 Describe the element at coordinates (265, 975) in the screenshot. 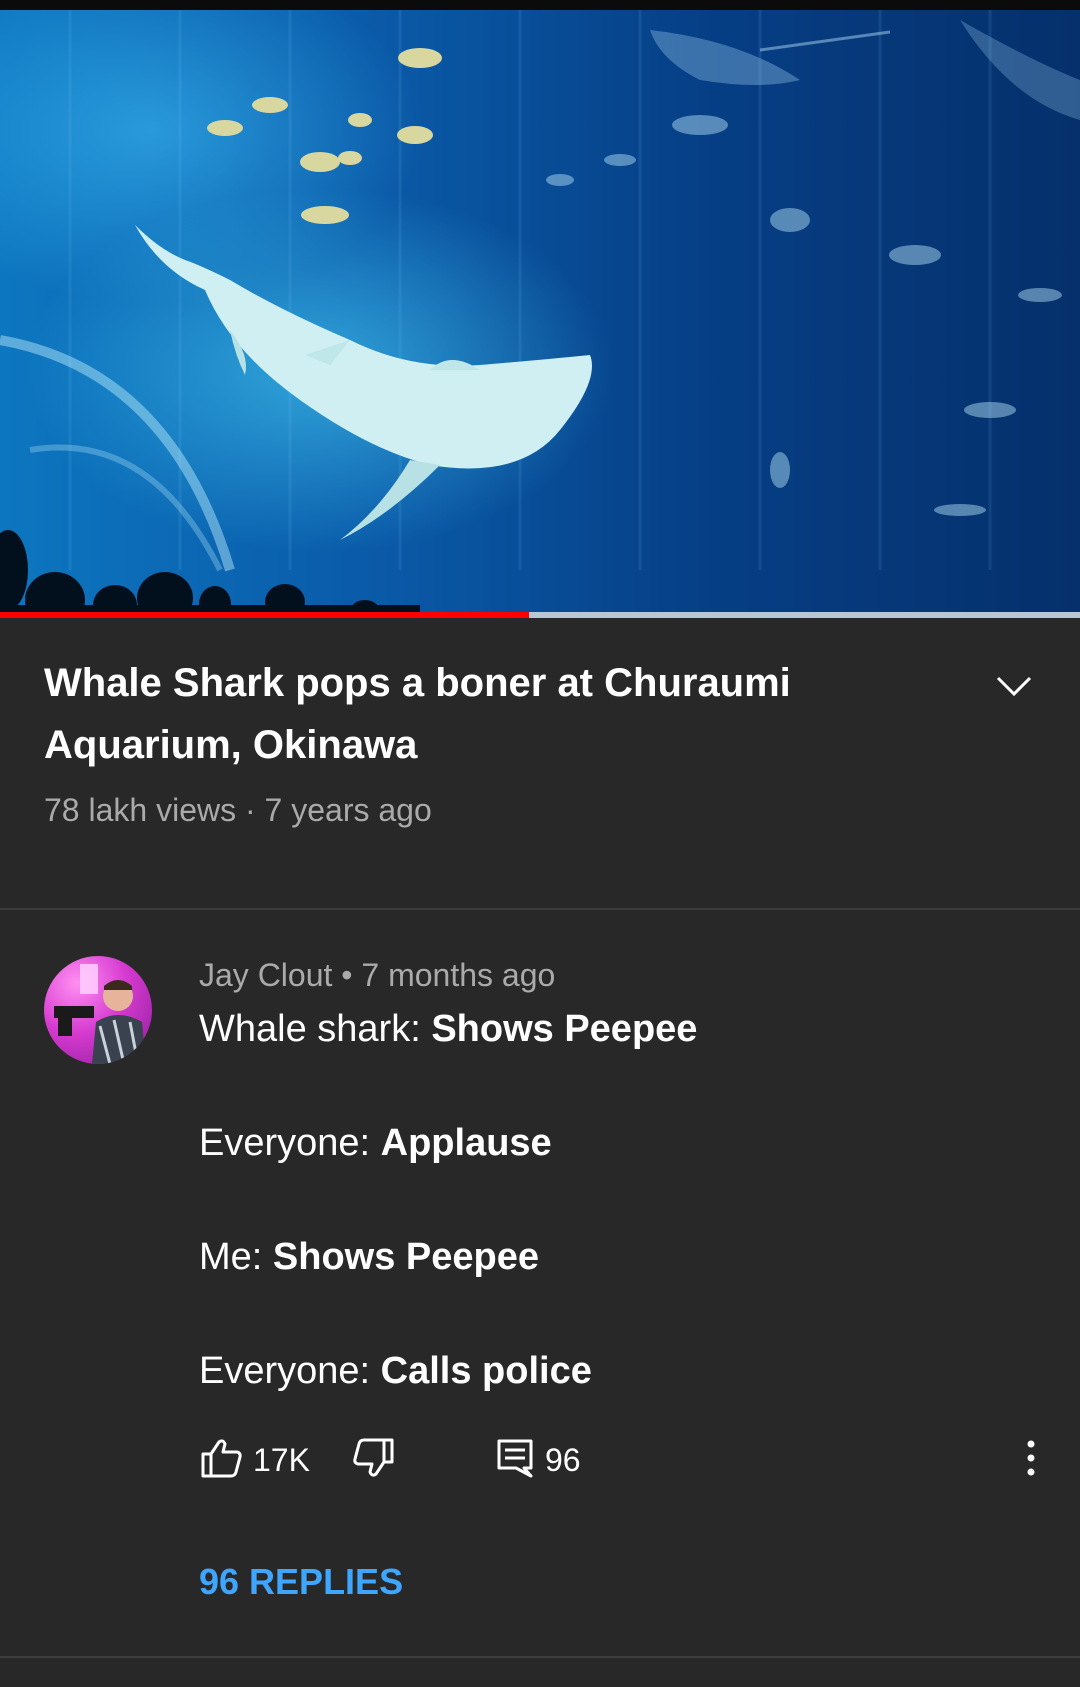

I see `comment-author: Jay Clout` at that location.